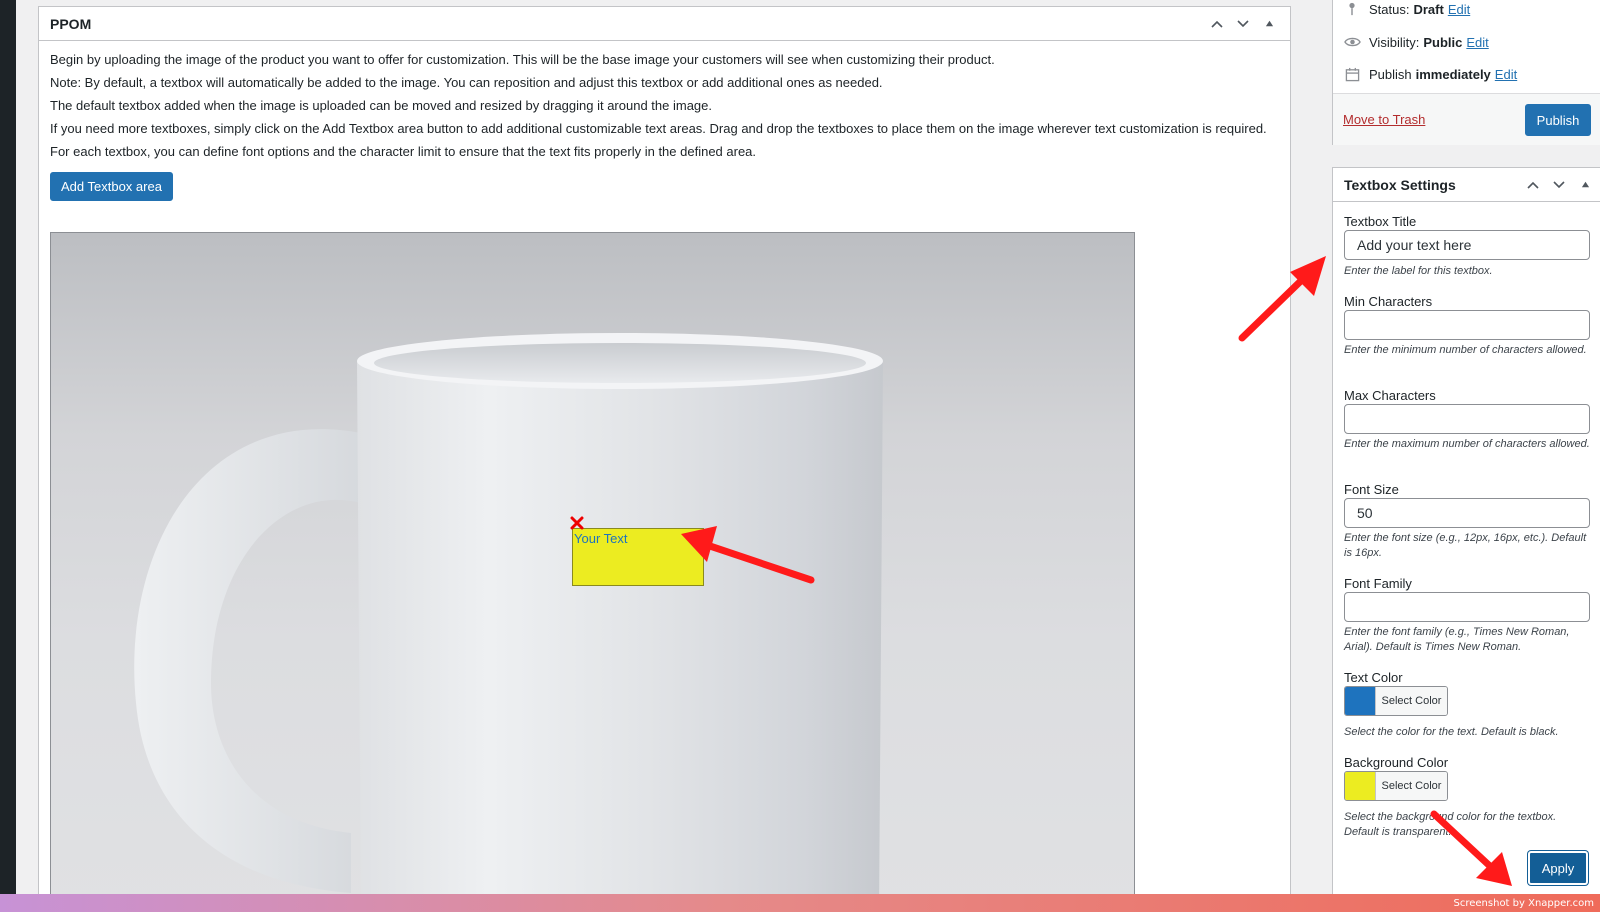 The width and height of the screenshot is (1600, 912). What do you see at coordinates (1390, 395) in the screenshot?
I see `max-characters-label: Max Characters` at bounding box center [1390, 395].